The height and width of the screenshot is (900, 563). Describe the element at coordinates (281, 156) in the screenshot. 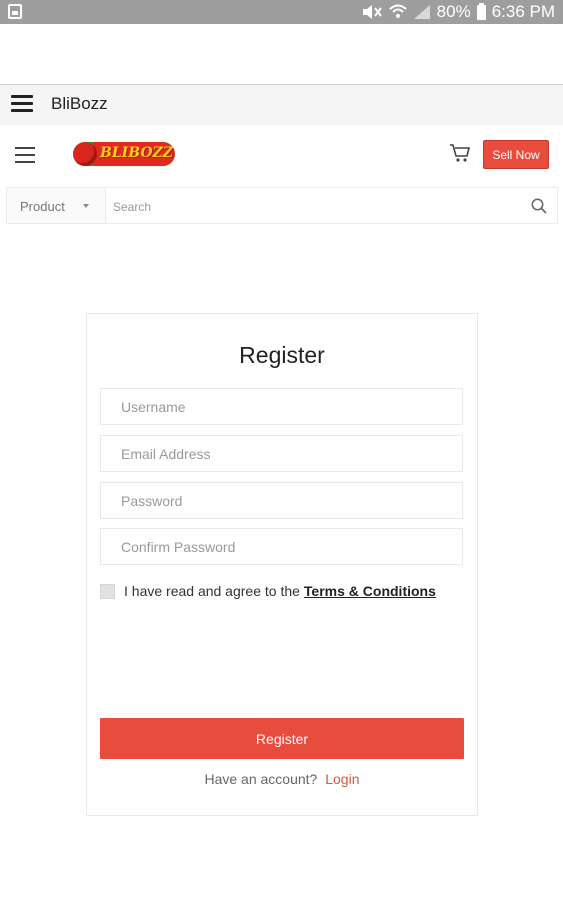

I see `site-header: BLIBOZZ Sell Now` at that location.